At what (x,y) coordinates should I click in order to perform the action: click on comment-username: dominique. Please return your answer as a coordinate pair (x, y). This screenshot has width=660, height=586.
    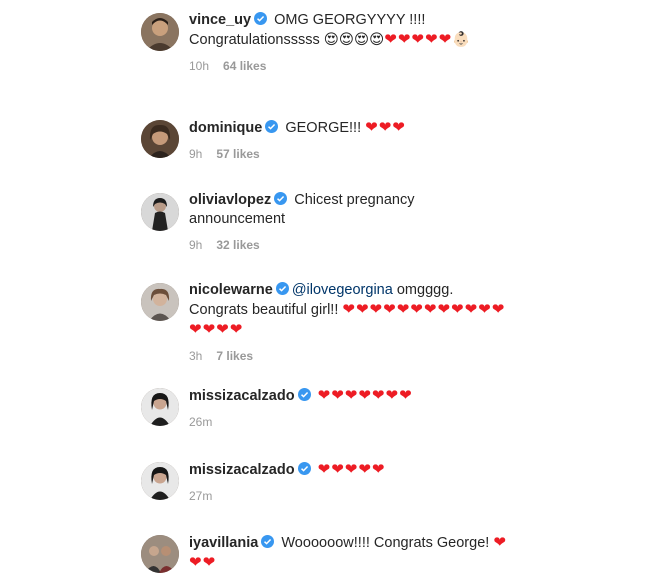
    Looking at the image, I should click on (225, 128).